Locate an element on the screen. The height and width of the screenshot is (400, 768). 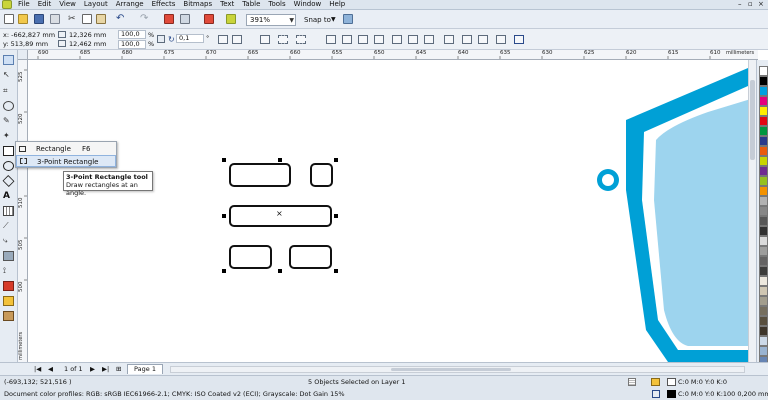
smart-fill-tool-icon: ✦ is located at coordinates (8, 136).